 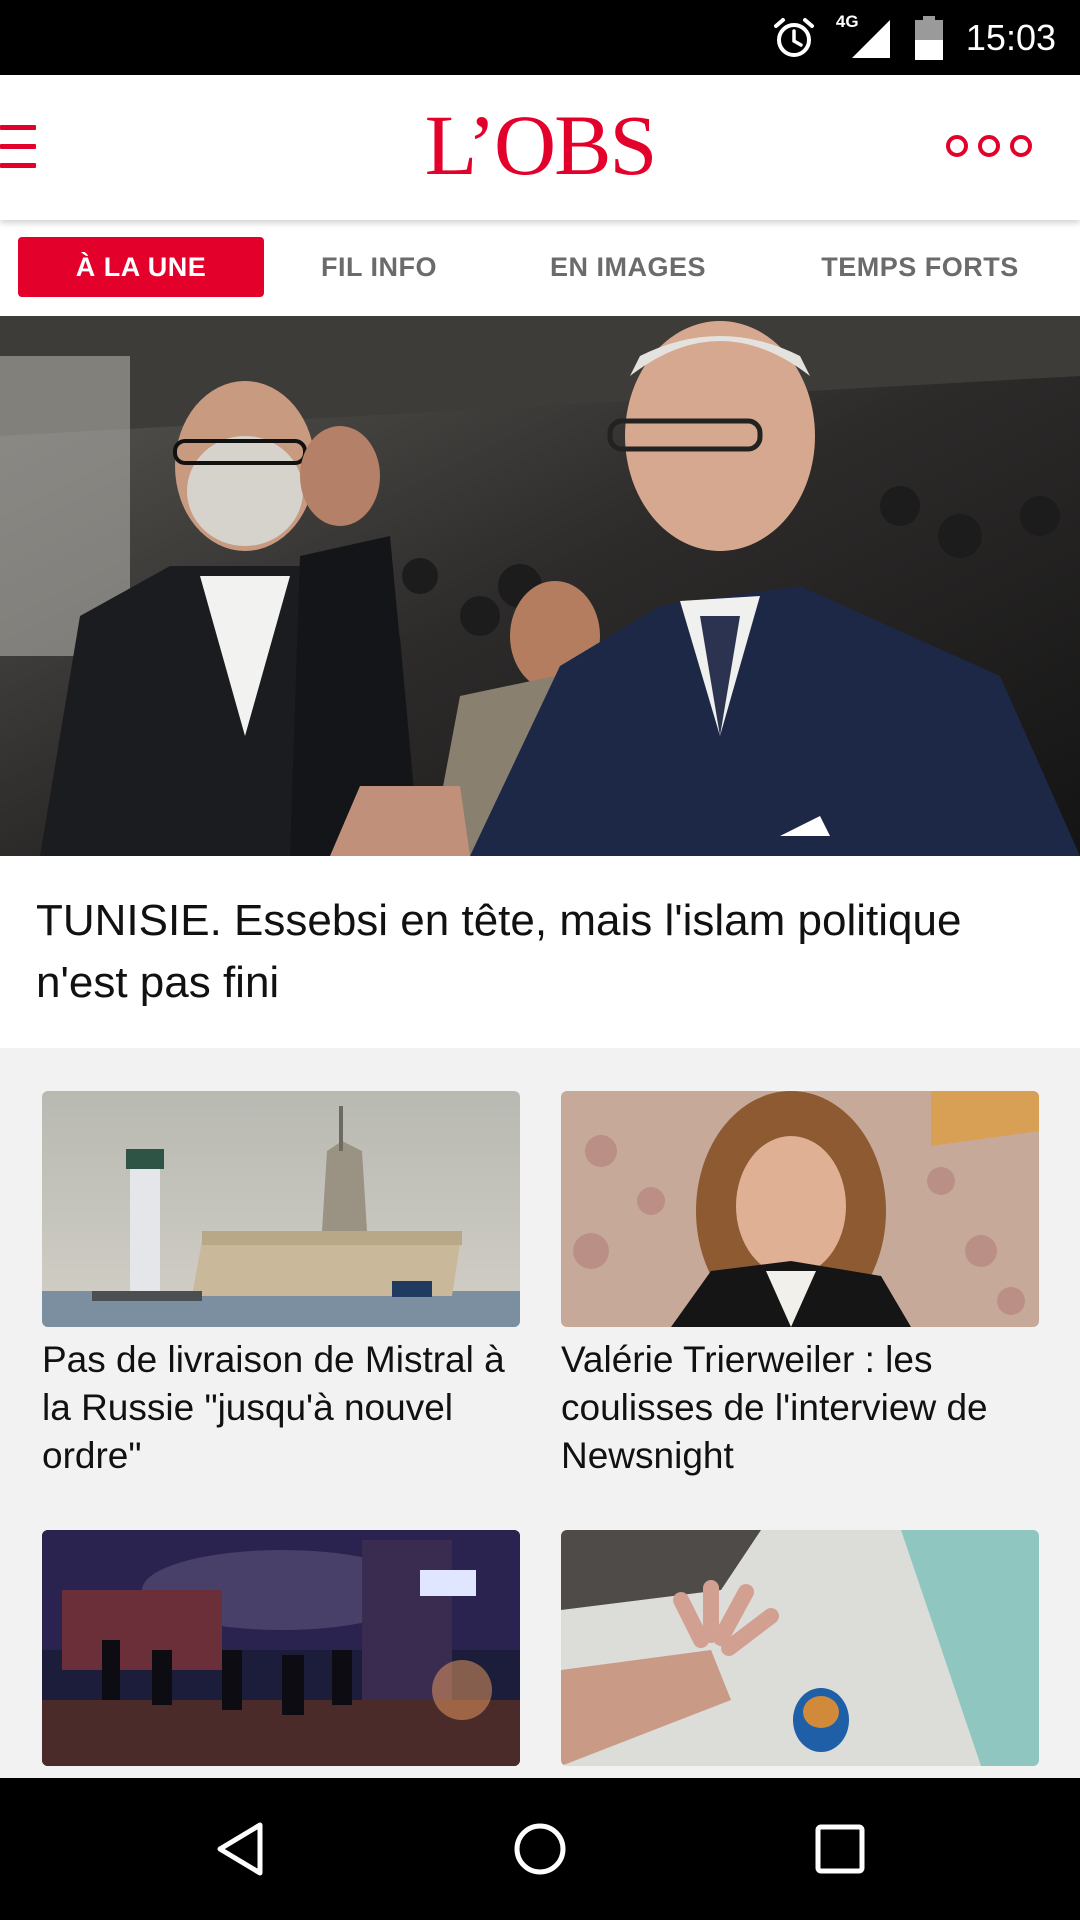 I want to click on tab-en-images: EN IMAGES, so click(x=628, y=267).